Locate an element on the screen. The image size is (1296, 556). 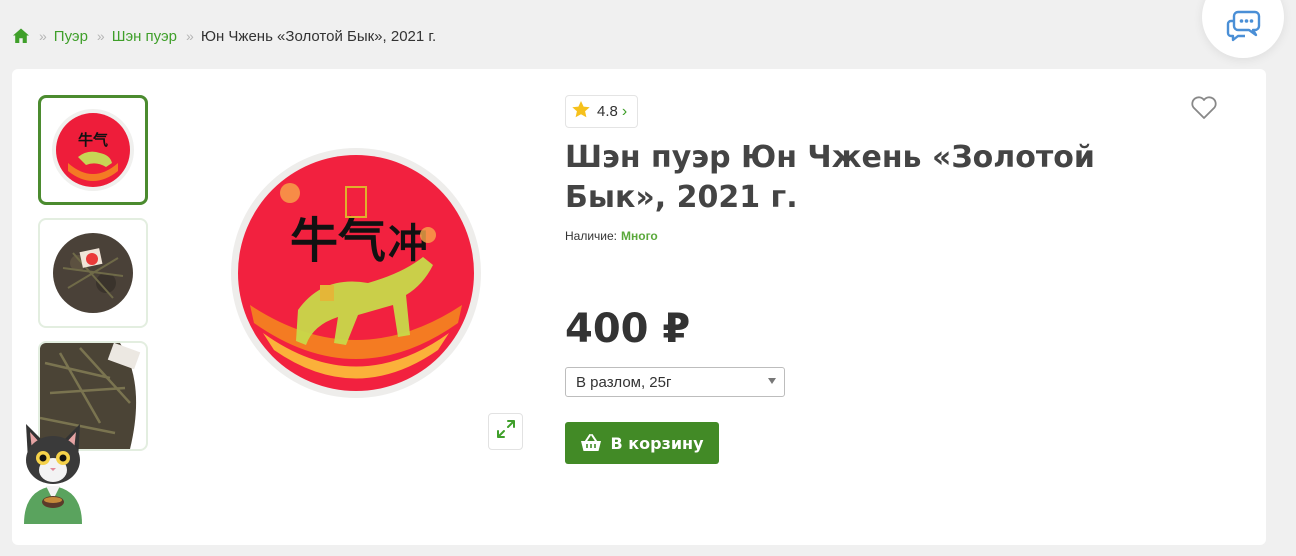
home-icon is located at coordinates (21, 36).